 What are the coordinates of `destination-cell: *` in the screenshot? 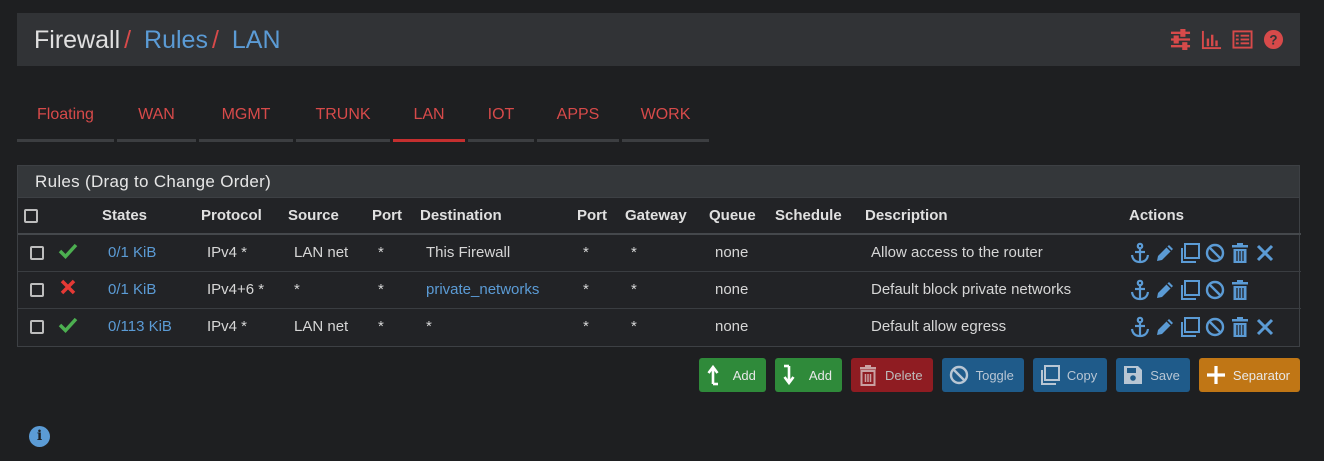 It's located at (498, 326).